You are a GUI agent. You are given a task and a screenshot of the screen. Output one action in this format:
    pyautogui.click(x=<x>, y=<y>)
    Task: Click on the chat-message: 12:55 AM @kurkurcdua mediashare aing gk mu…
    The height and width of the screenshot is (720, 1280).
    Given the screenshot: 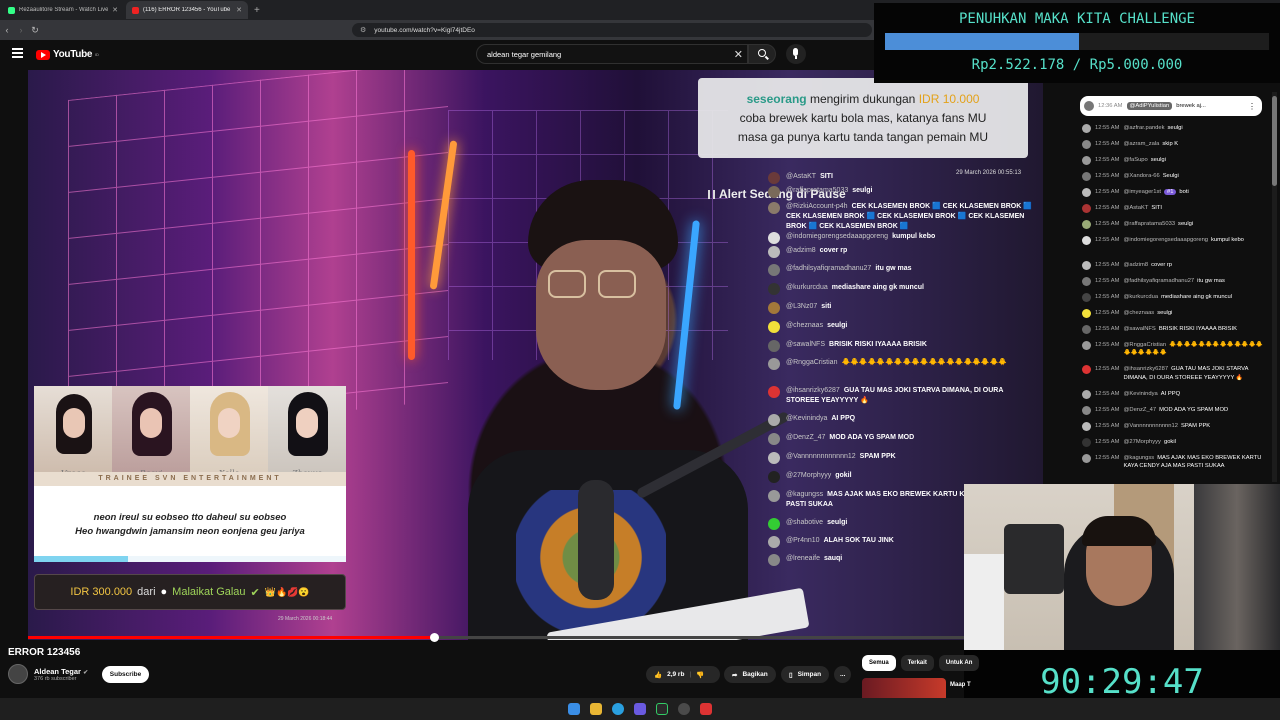 What is the action you would take?
    pyautogui.click(x=1173, y=297)
    